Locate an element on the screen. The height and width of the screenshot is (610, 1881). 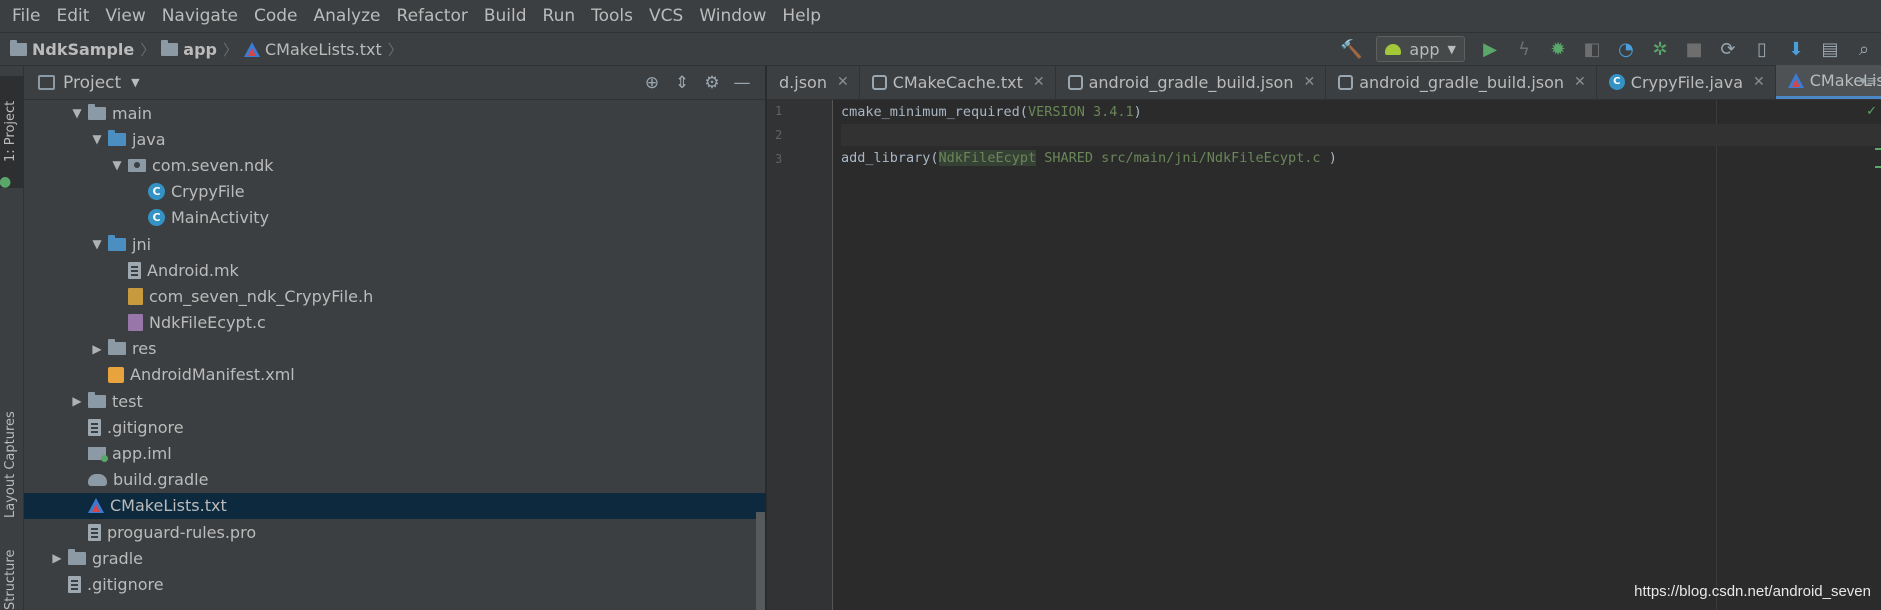
hammer-icon: 🔨 is located at coordinates (1351, 49).